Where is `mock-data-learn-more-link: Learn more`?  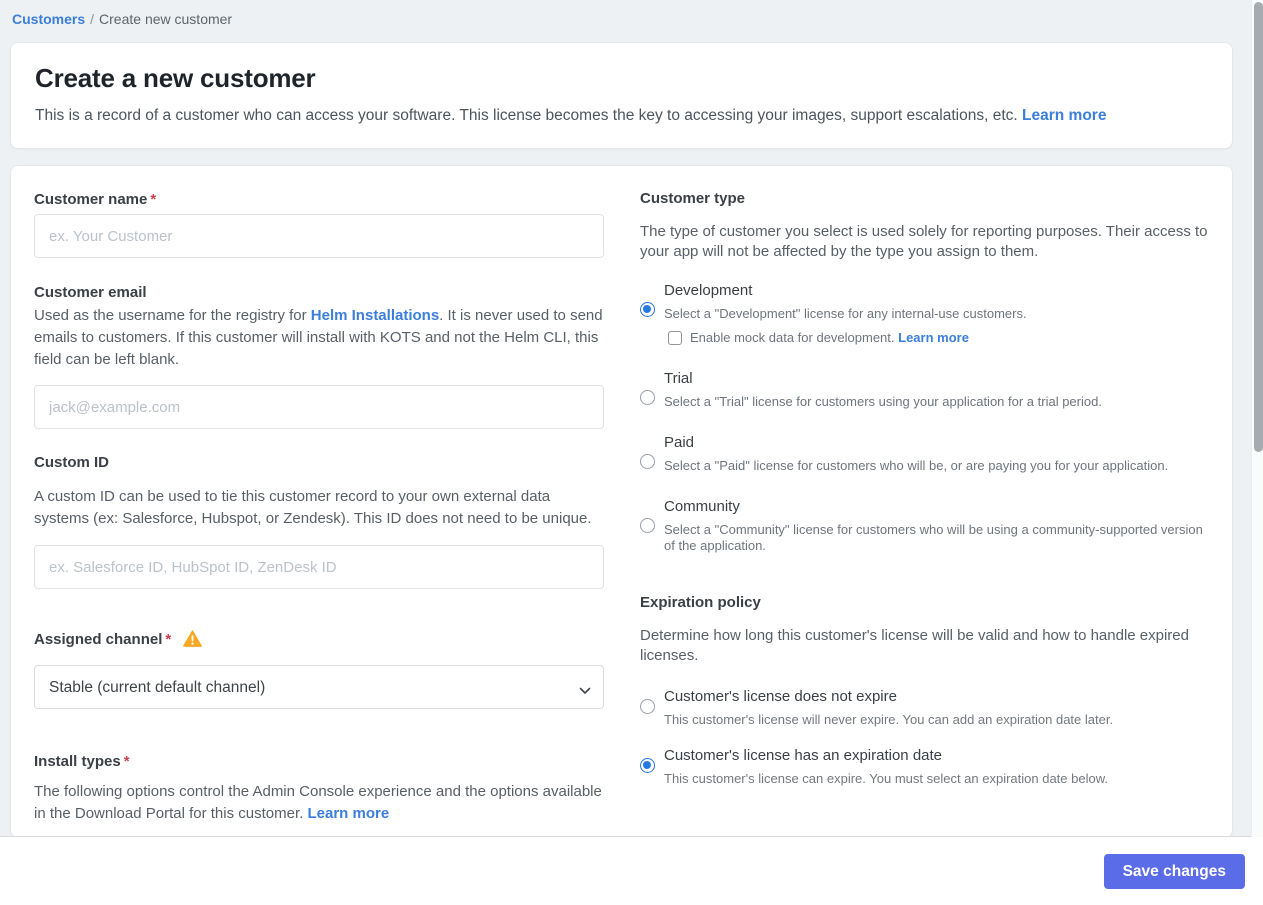 mock-data-learn-more-link: Learn more is located at coordinates (933, 337).